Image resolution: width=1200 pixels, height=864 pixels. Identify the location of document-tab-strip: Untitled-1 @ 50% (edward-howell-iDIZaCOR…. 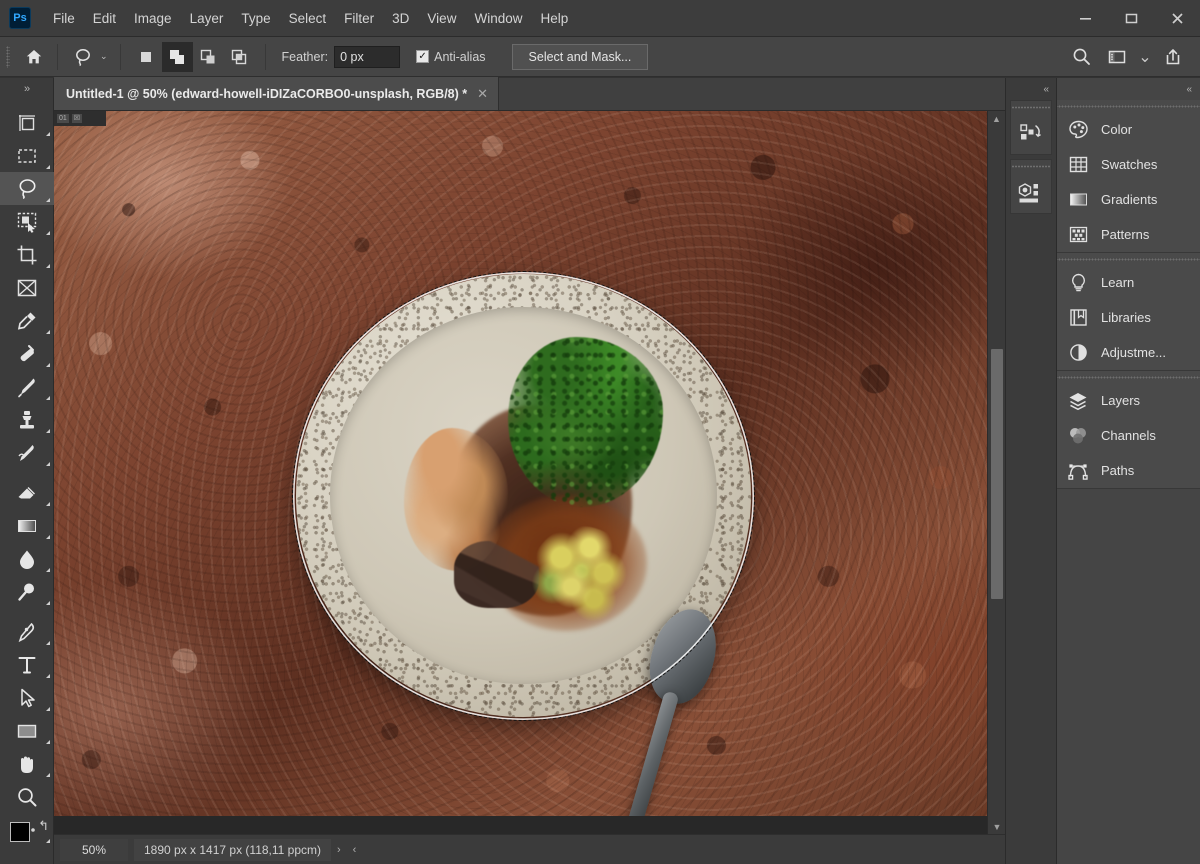
(529, 94).